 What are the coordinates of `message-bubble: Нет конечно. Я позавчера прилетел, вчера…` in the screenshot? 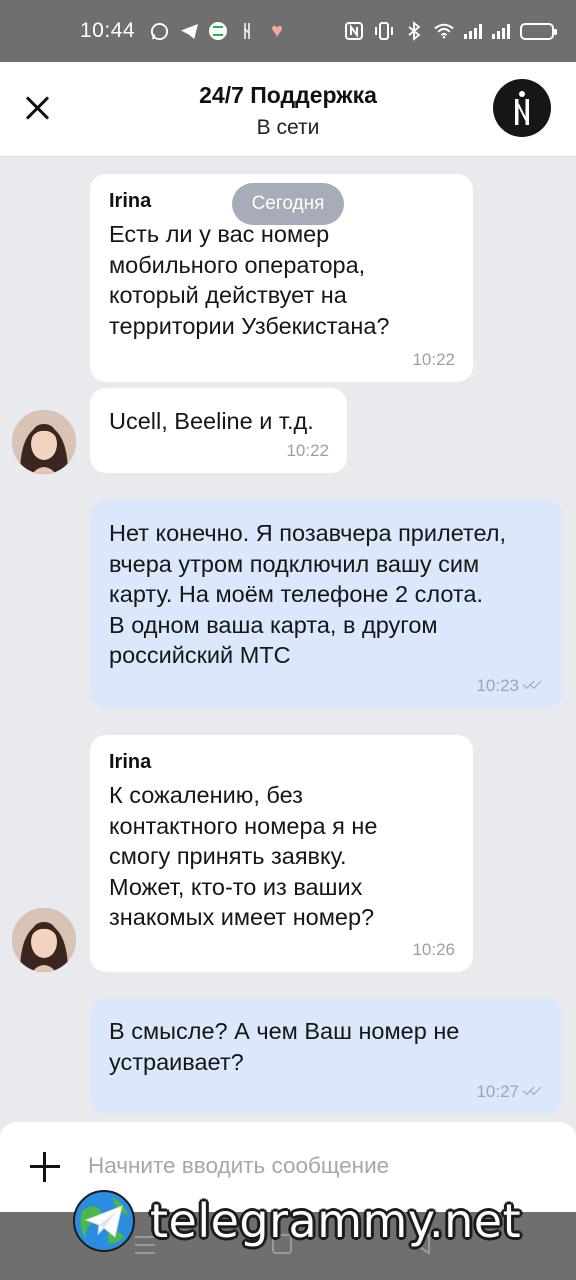 It's located at (326, 604).